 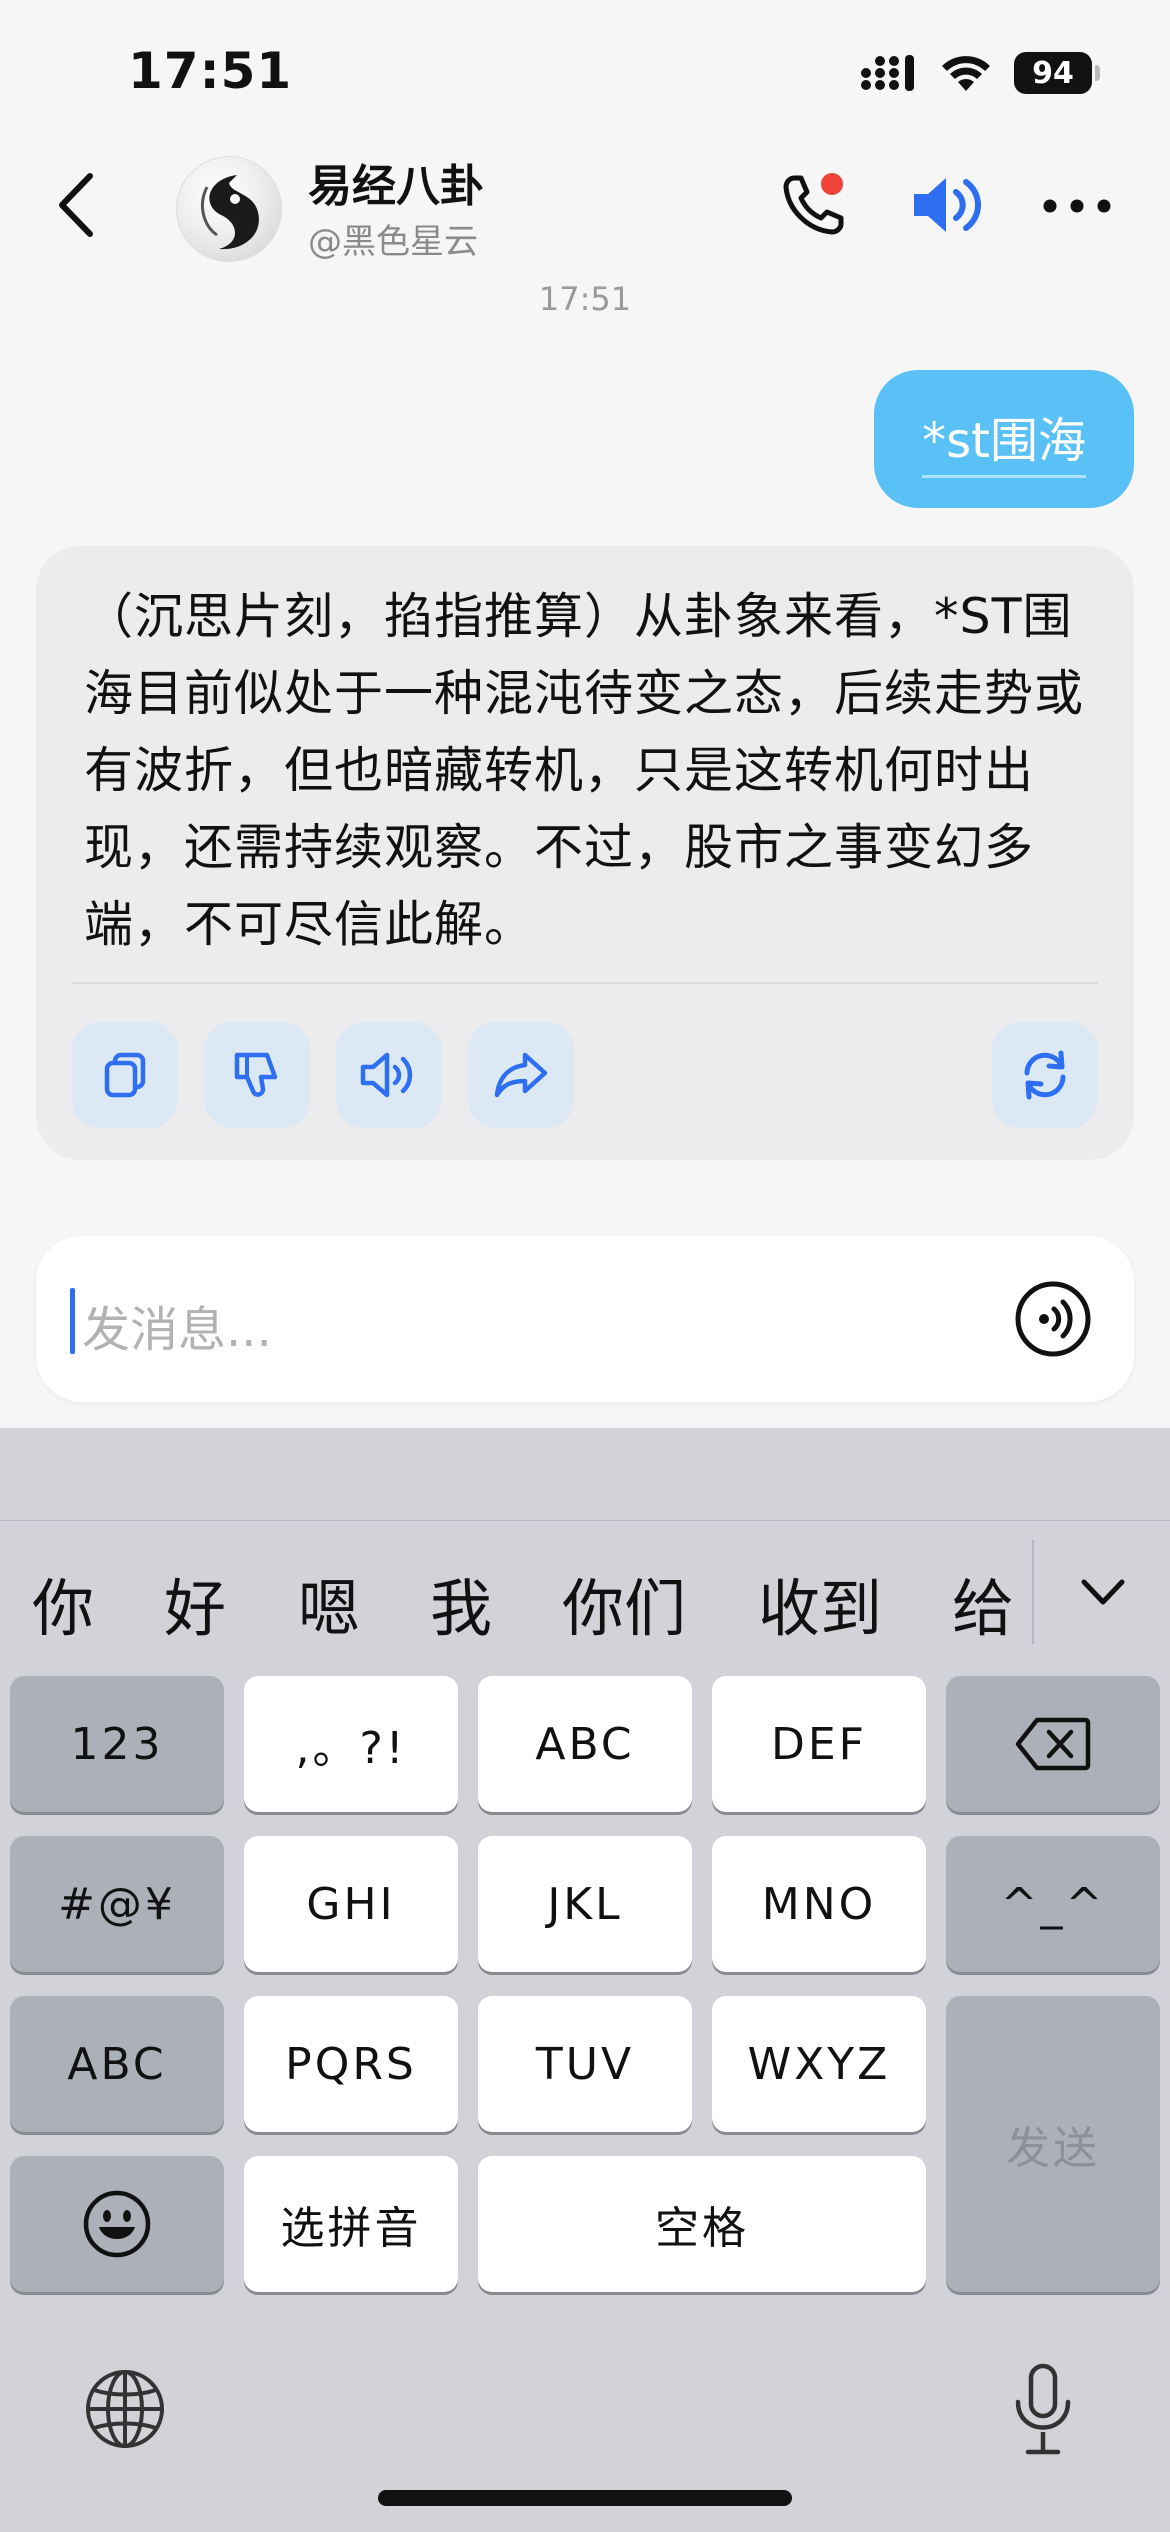 What do you see at coordinates (386, 1075) in the screenshot?
I see `speaker-outline-icon` at bounding box center [386, 1075].